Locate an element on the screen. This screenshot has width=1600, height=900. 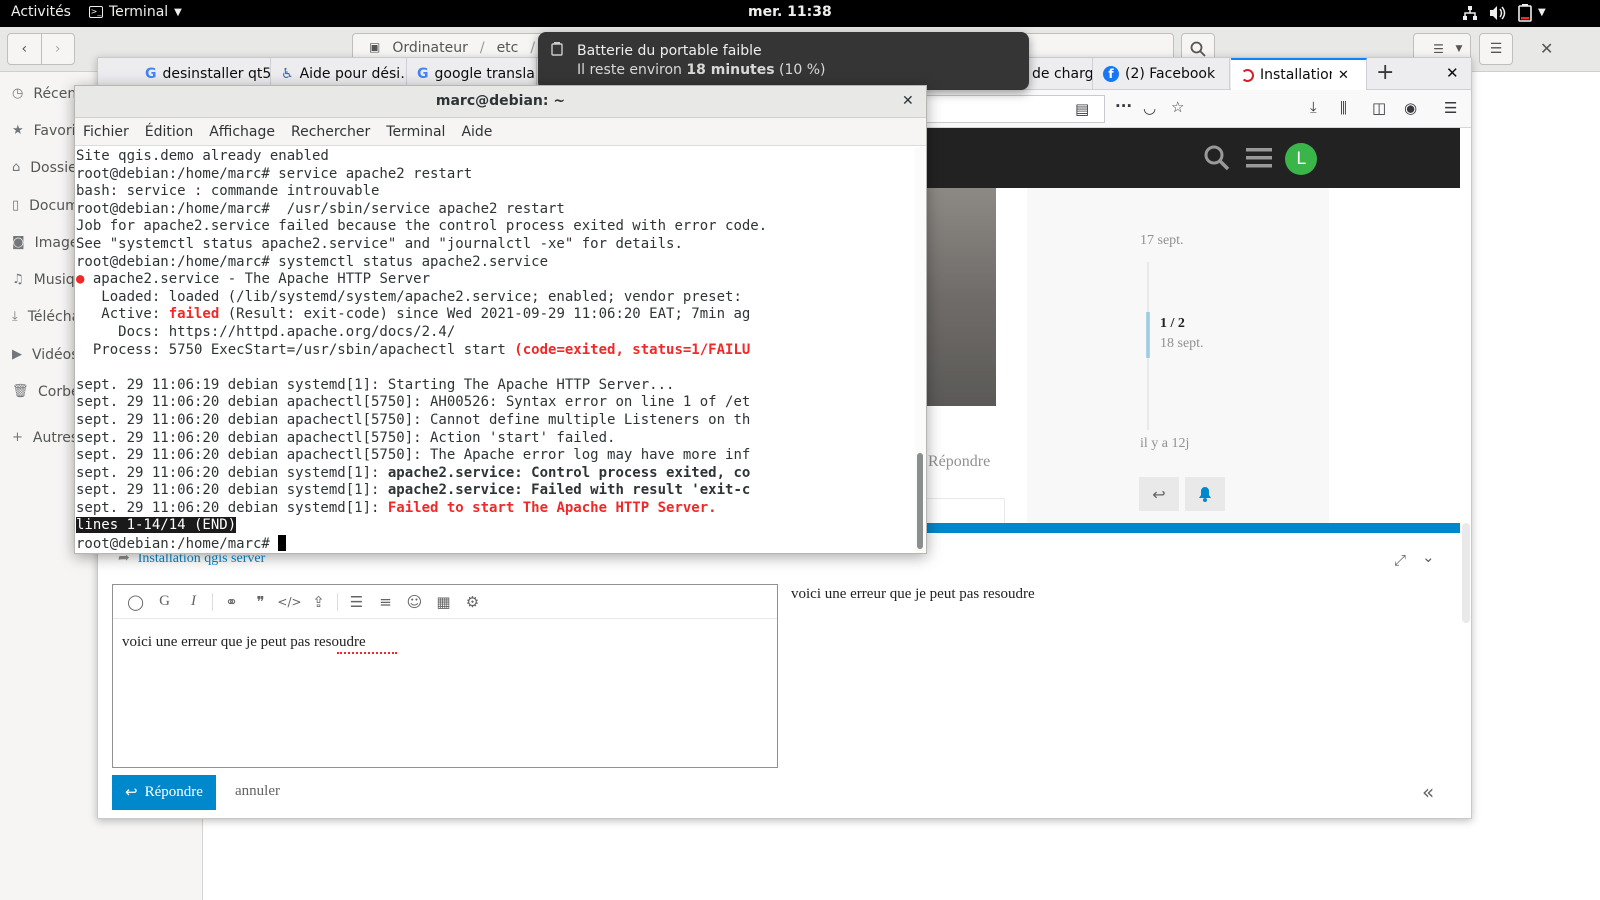
spellcheck-underline is located at coordinates (367, 653).